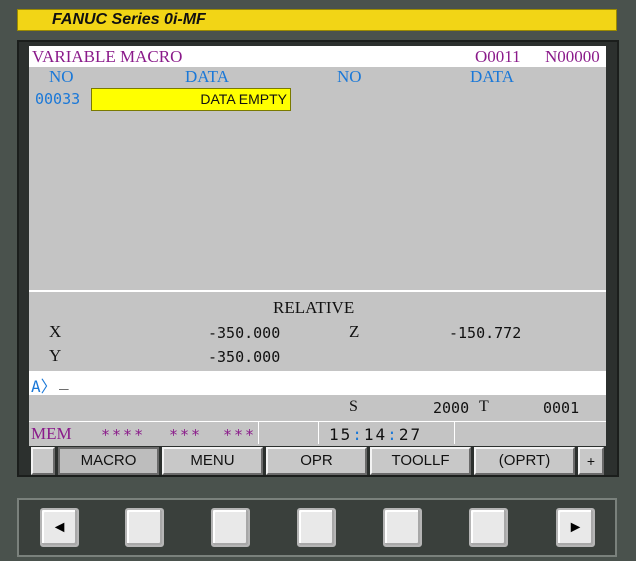 The image size is (636, 561). I want to click on axis-y-value: -350.000, so click(244, 357).